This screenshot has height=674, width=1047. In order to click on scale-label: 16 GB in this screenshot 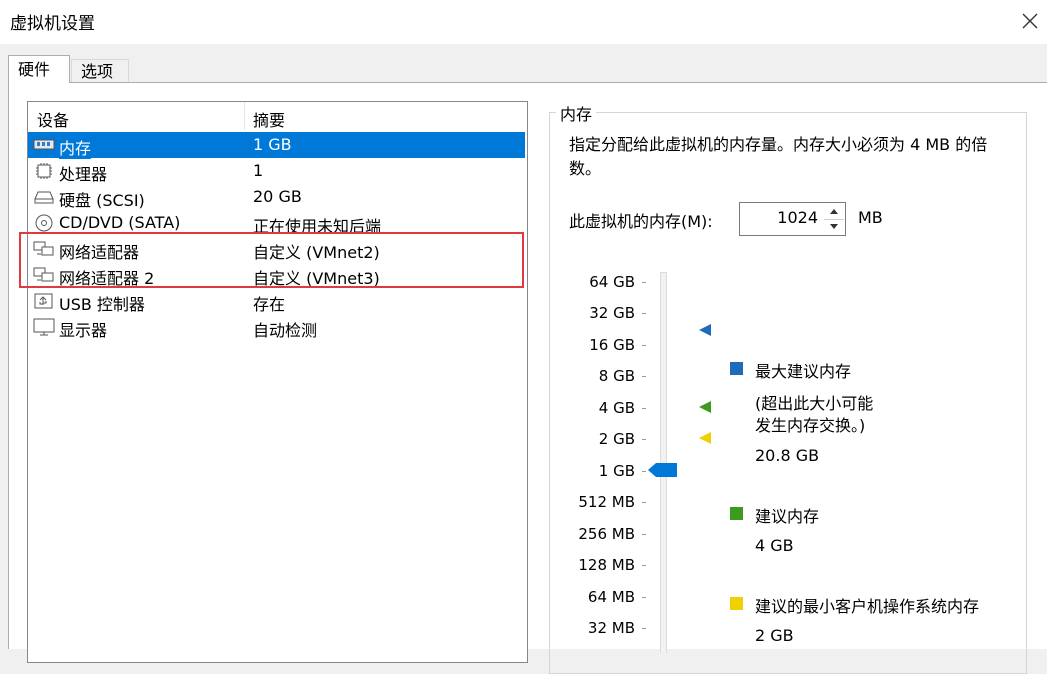, I will do `click(612, 345)`.